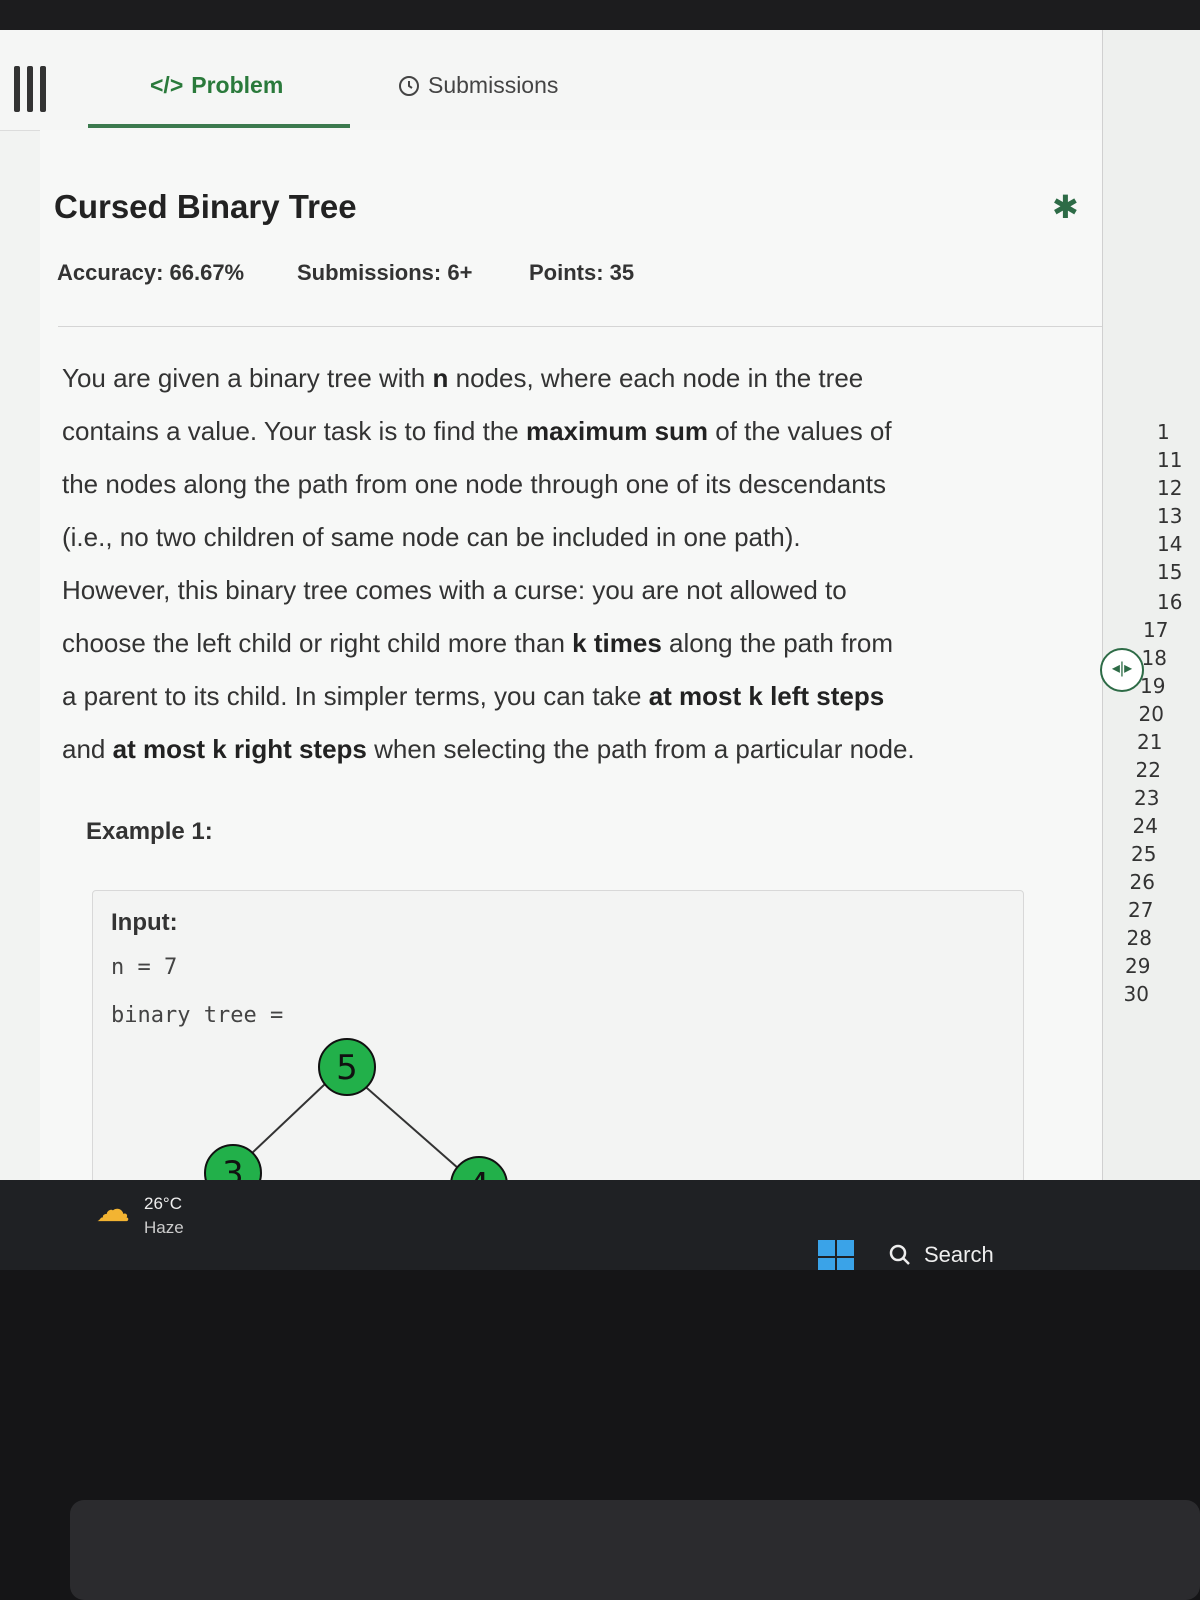 The height and width of the screenshot is (1600, 1200). I want to click on menu-icon, so click(33, 89).